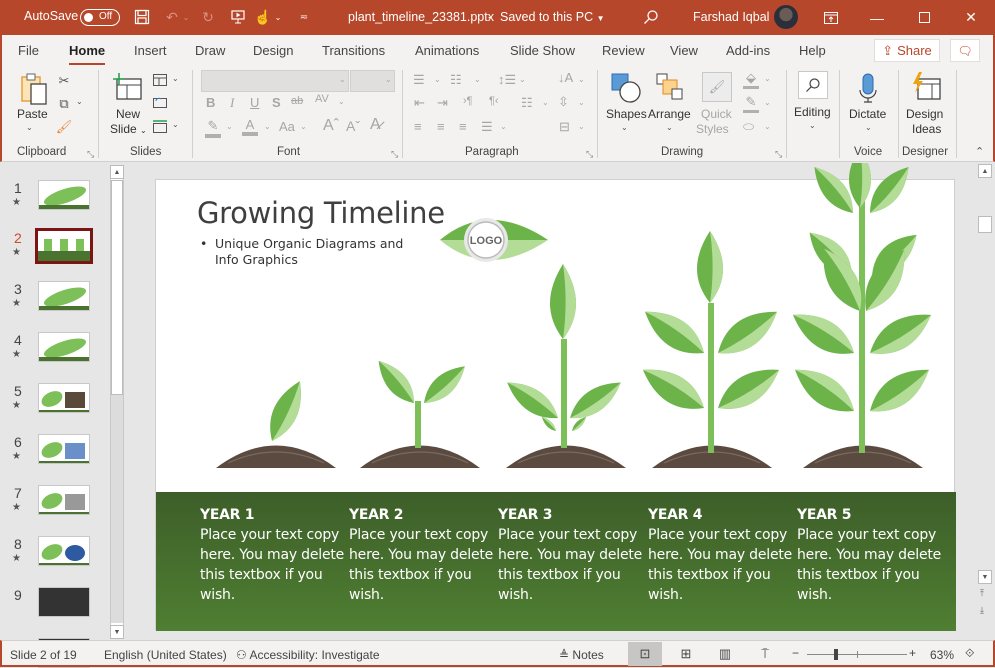 The height and width of the screenshot is (668, 995). What do you see at coordinates (716, 114) in the screenshot?
I see `quick-styles-label-1: Quick` at bounding box center [716, 114].